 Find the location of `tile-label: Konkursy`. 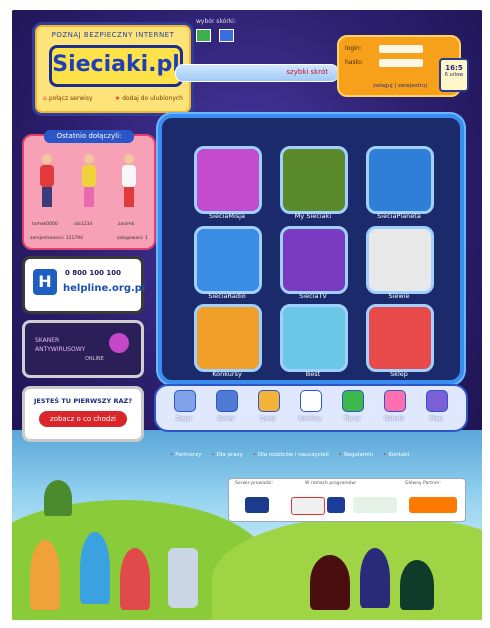

tile-label: Konkursy is located at coordinates (227, 374).